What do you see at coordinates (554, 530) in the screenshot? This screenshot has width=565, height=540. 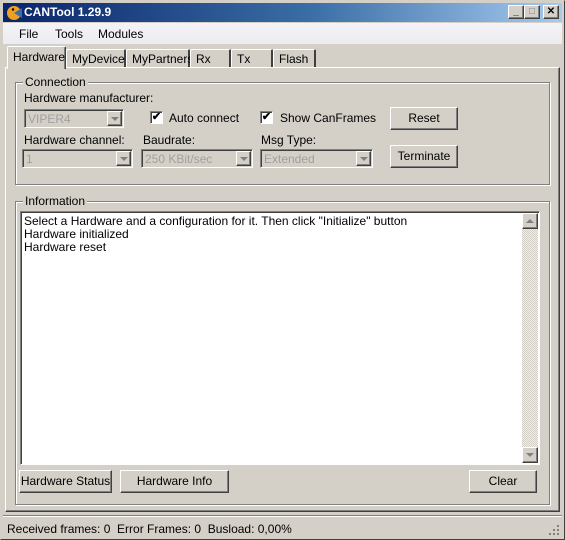 I see `resize-grip-icon` at bounding box center [554, 530].